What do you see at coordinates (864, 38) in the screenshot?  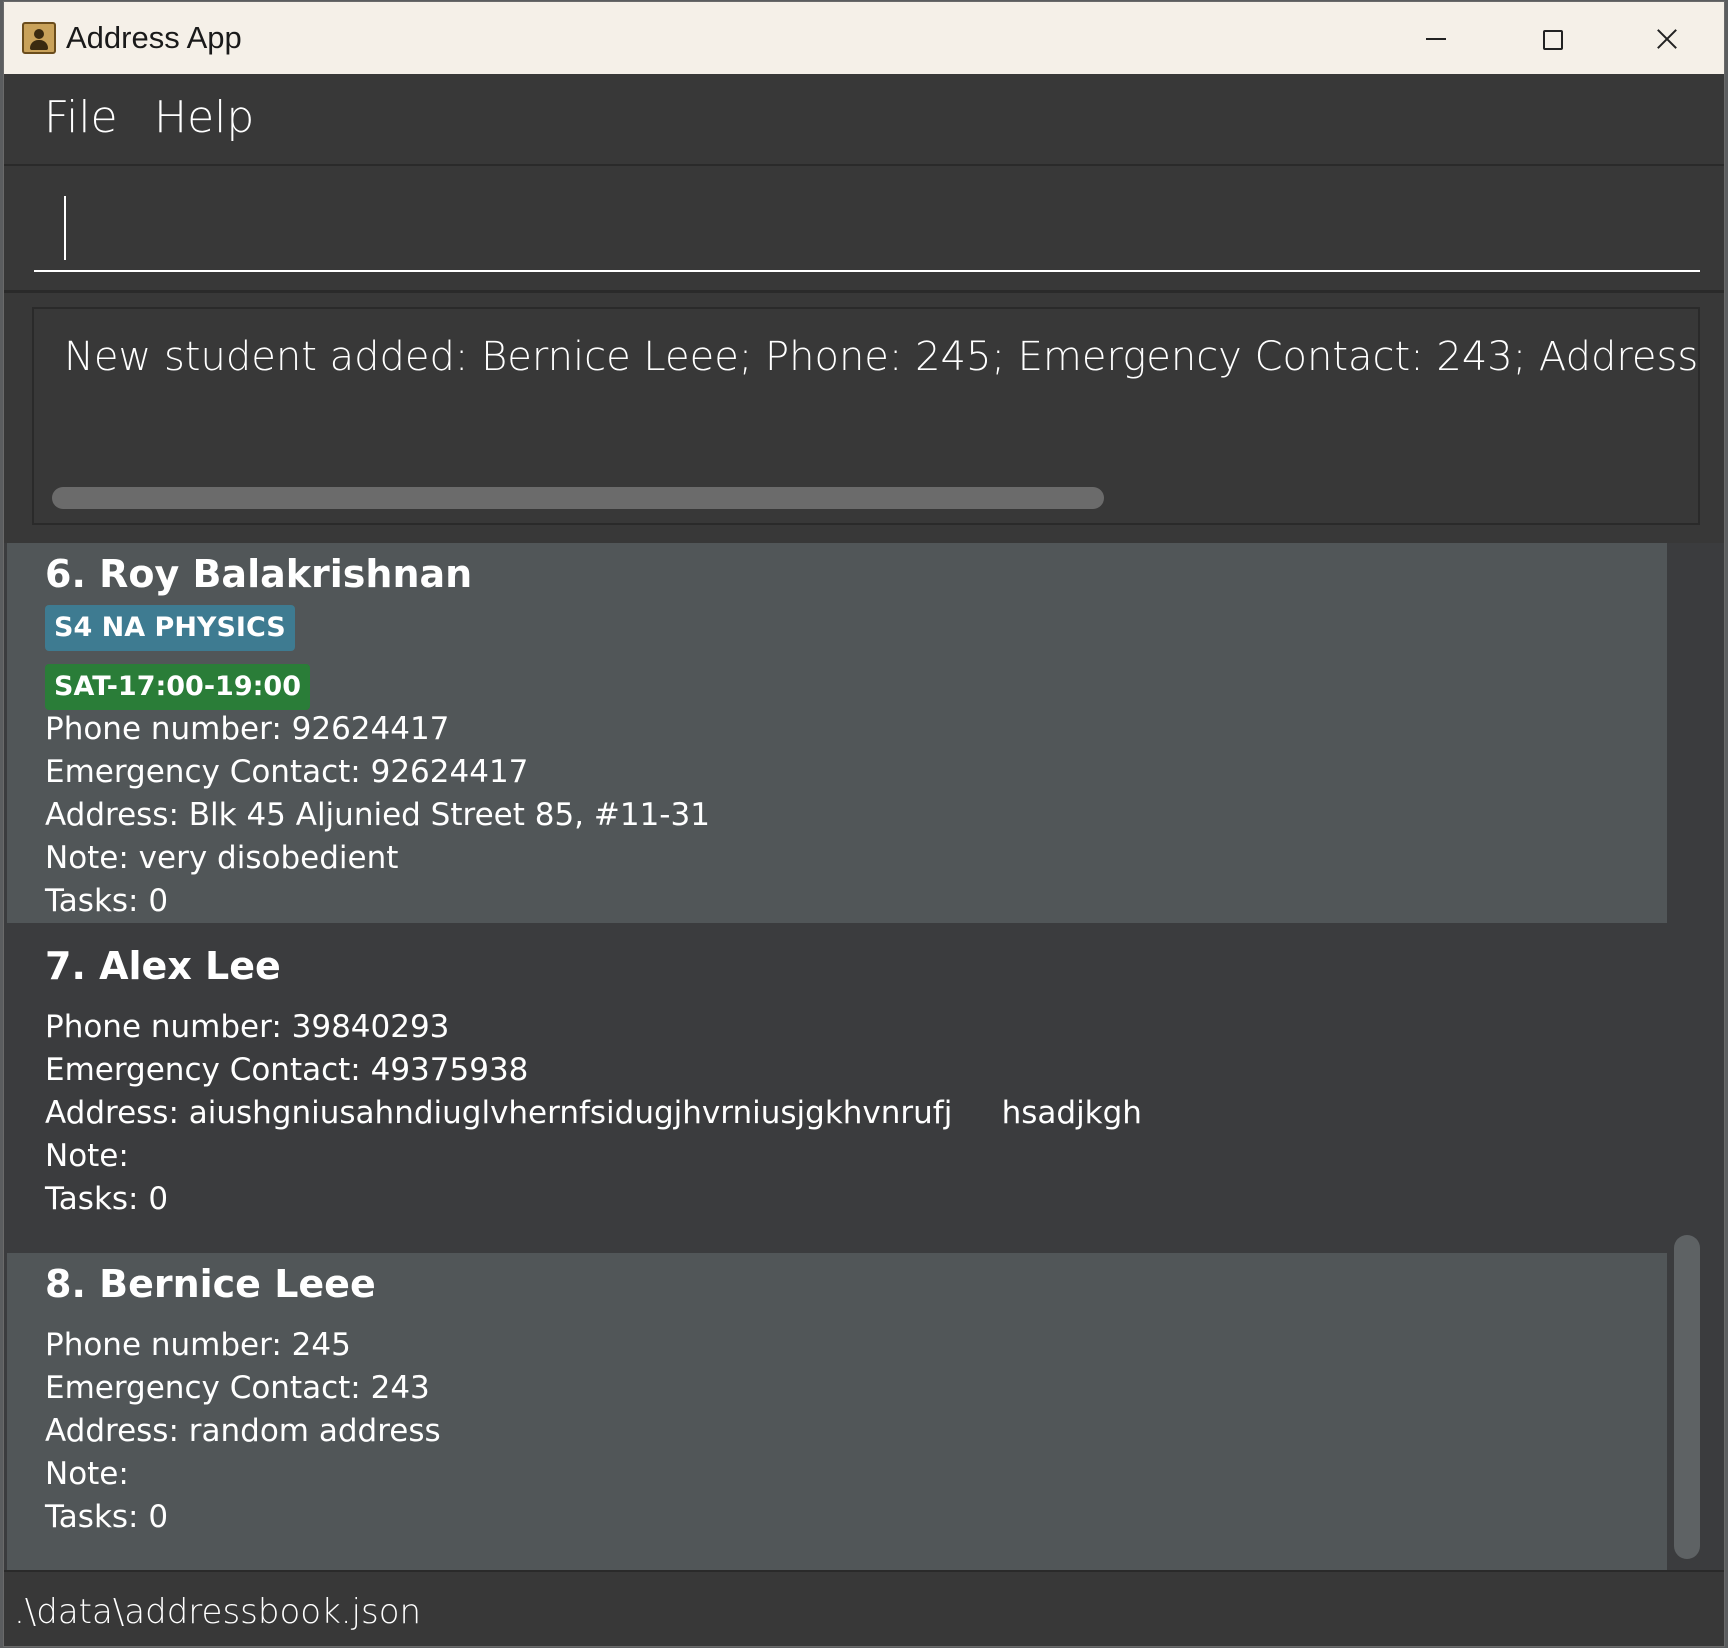 I see `title-bar: Address App` at bounding box center [864, 38].